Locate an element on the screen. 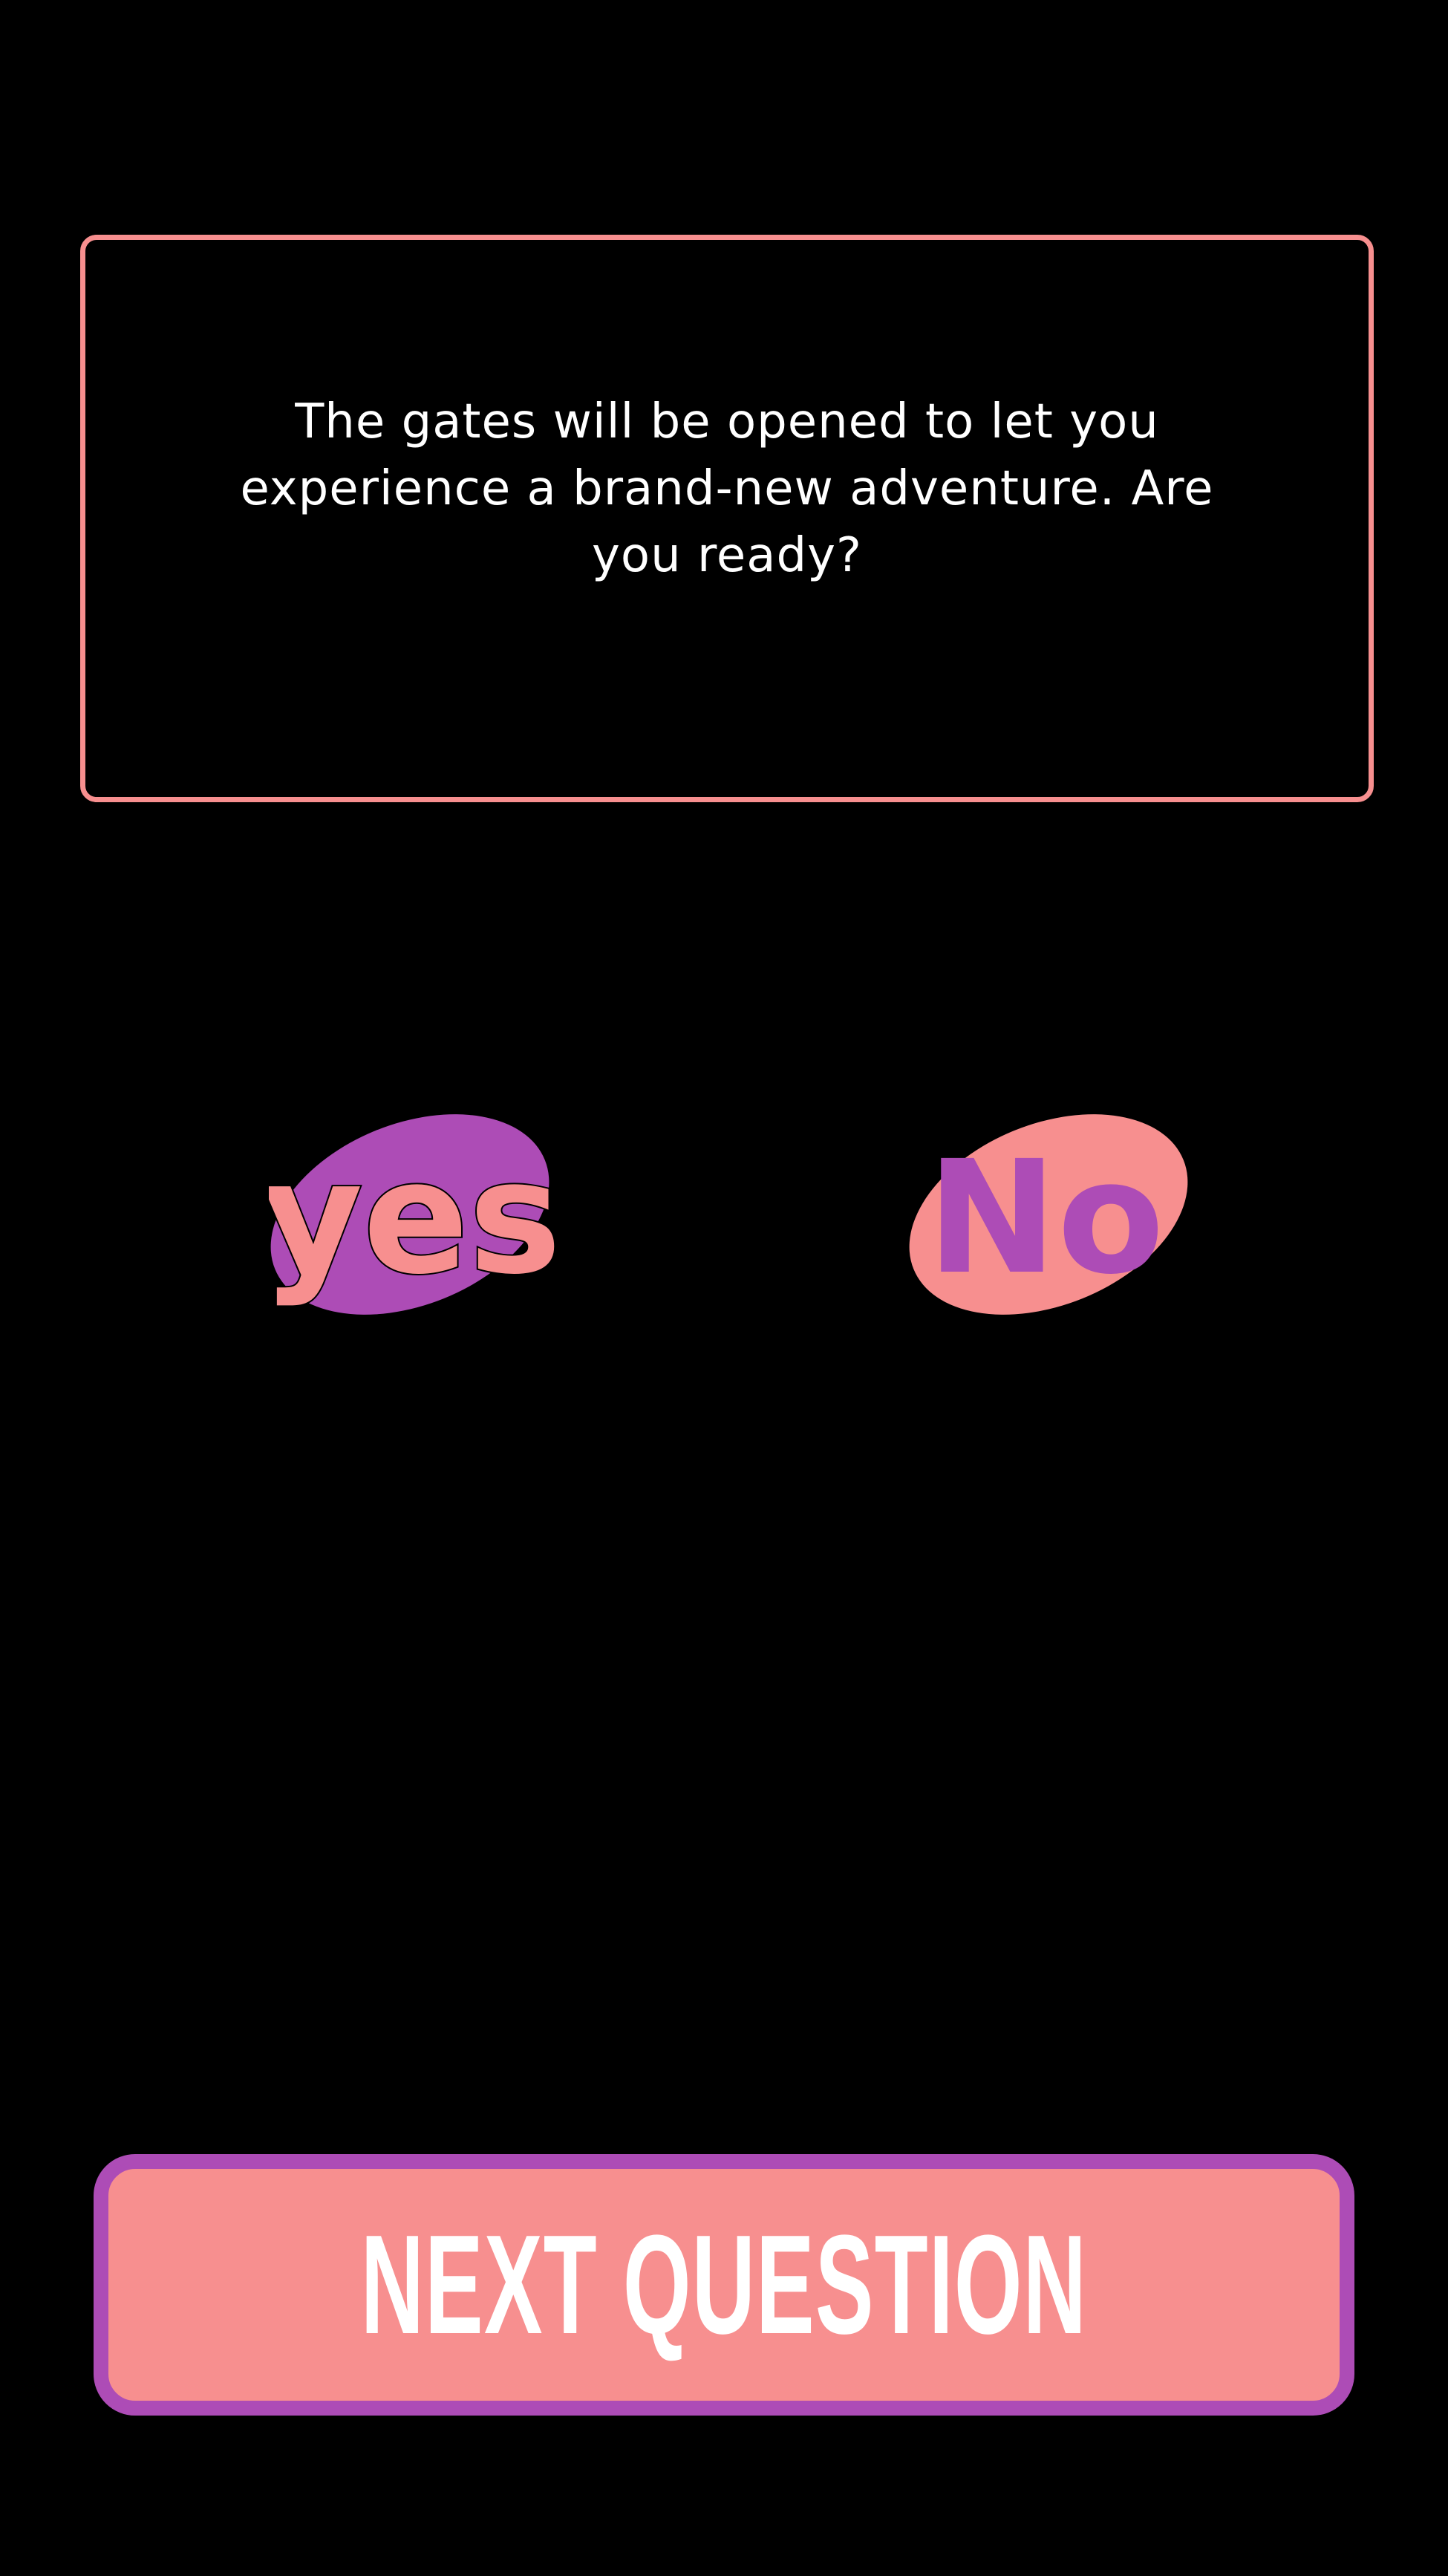  yes-answer-button: yes is located at coordinates (414, 1210).